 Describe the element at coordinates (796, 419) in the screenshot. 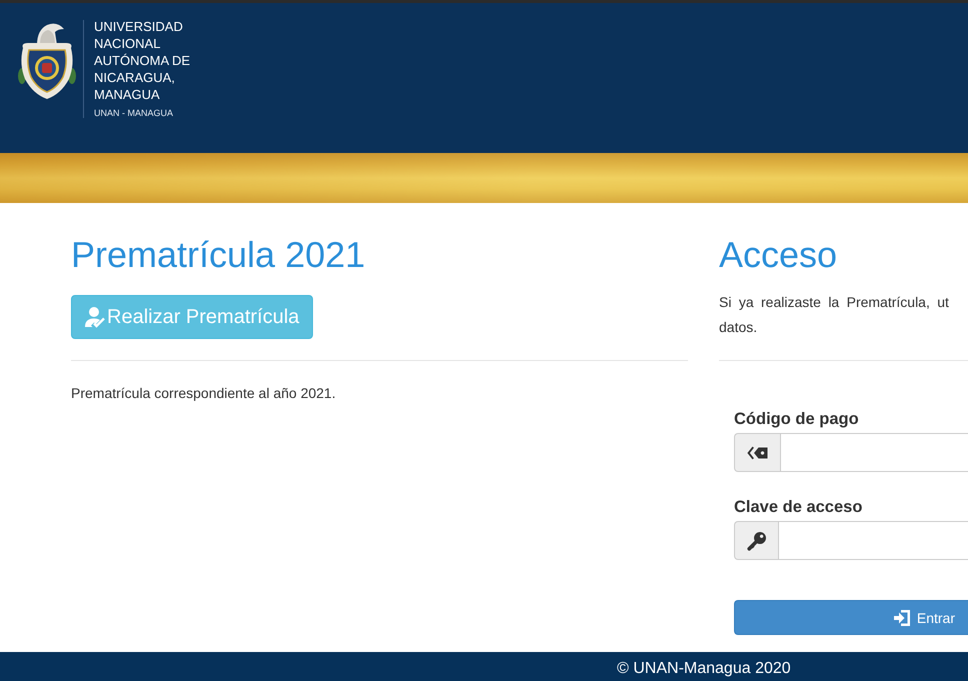

I see `field-label: Código de pago` at that location.